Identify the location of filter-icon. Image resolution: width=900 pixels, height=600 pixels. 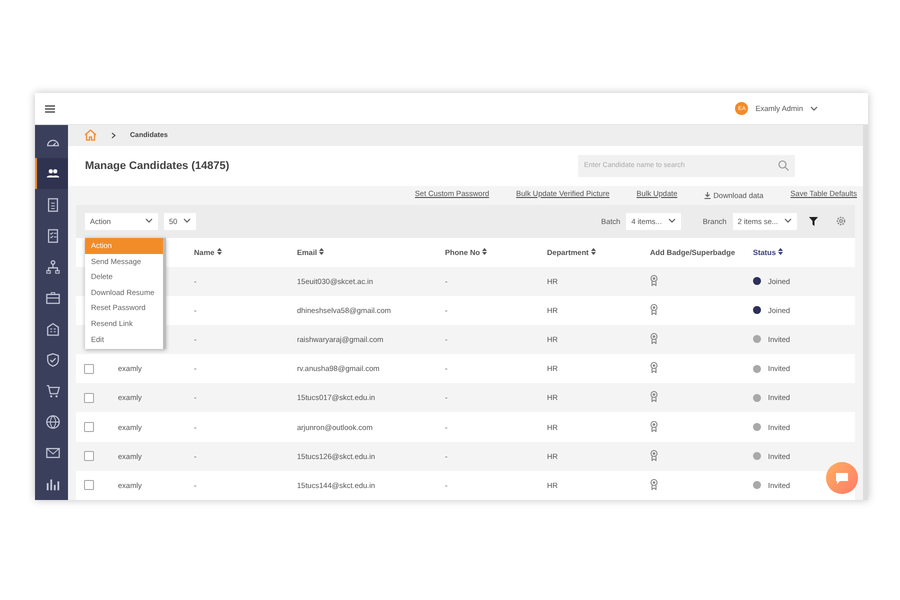
(813, 221).